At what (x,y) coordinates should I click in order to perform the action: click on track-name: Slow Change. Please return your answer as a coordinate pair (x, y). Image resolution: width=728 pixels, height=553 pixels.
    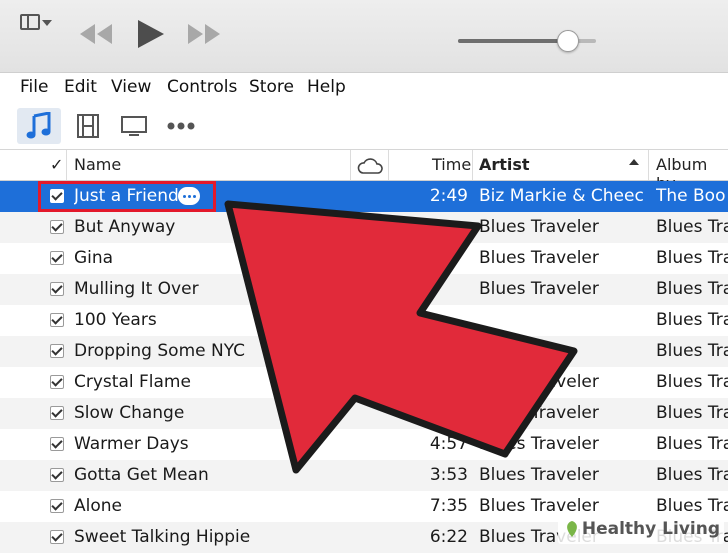
    Looking at the image, I should click on (129, 413).